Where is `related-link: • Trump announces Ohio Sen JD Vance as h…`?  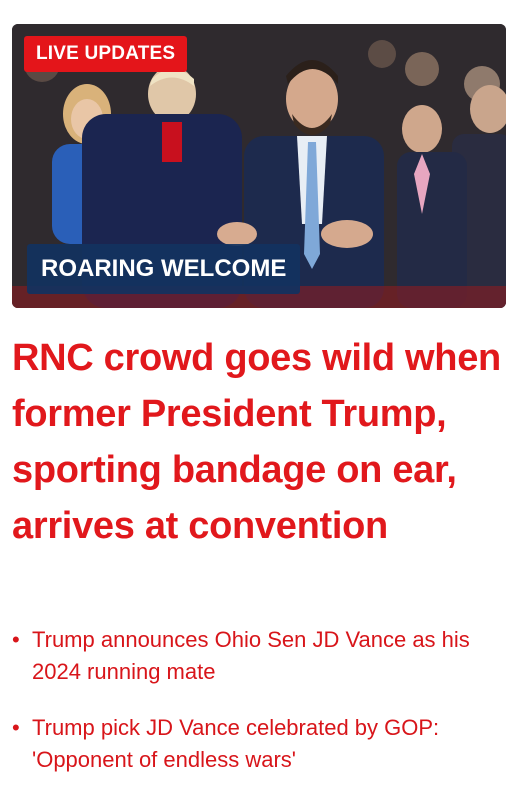 related-link: • Trump announces Ohio Sen JD Vance as h… is located at coordinates (259, 656).